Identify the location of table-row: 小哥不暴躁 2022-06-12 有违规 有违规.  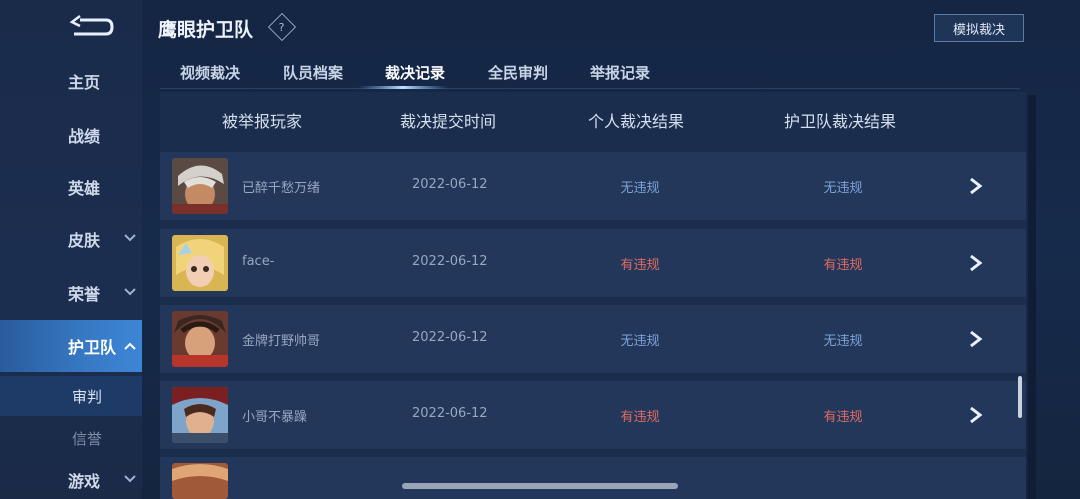
(593, 415).